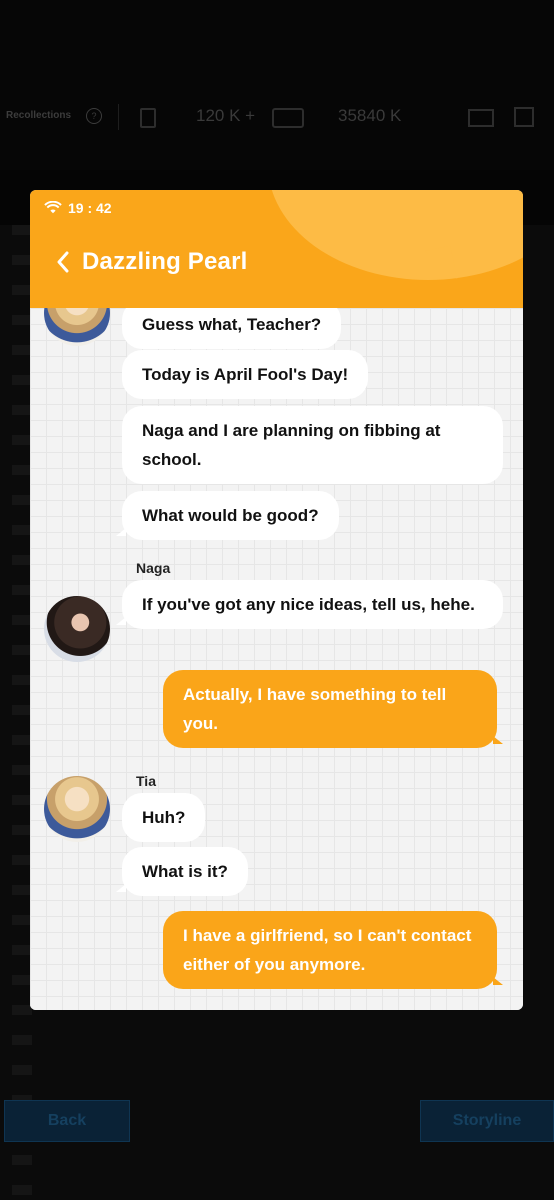 The height and width of the screenshot is (1200, 554). Describe the element at coordinates (39, 115) in the screenshot. I see `recollections-label: Recollections` at that location.